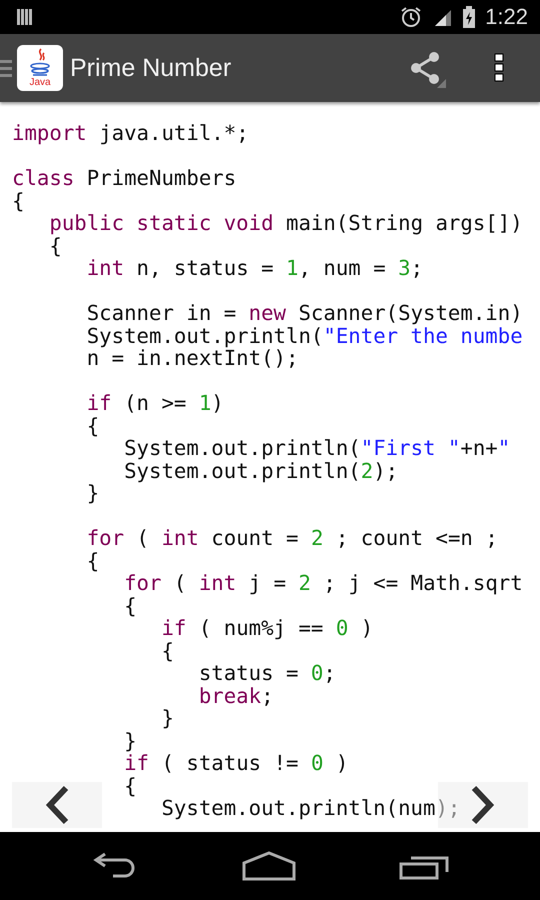  Describe the element at coordinates (269, 866) in the screenshot. I see `home-icon` at that location.